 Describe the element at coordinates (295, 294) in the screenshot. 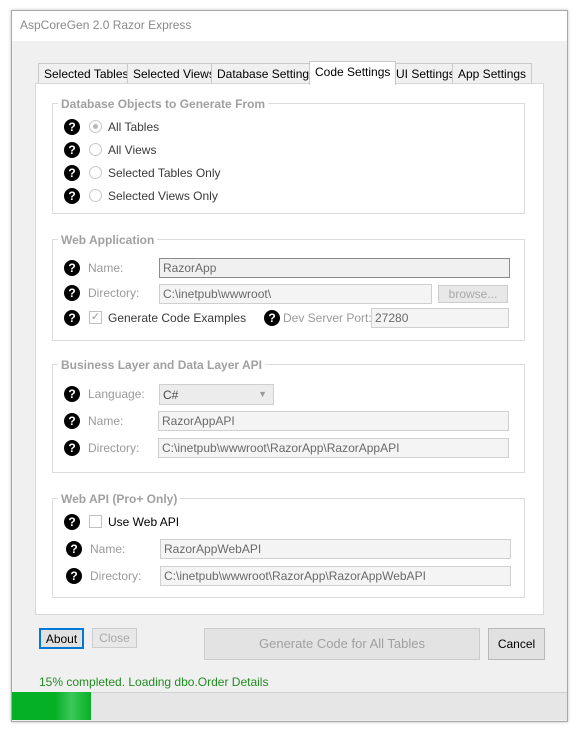

I see `web-app-directory-field: C:\inetpub\wwwroot\` at that location.